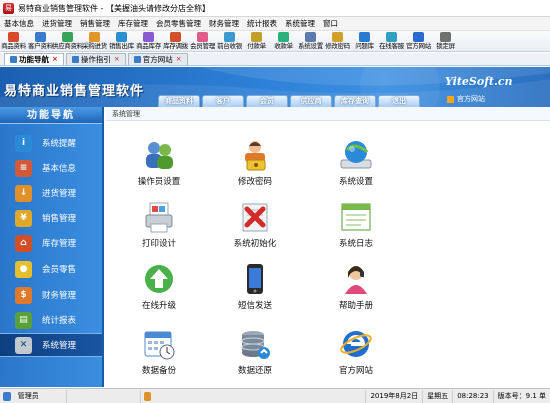 The height and width of the screenshot is (403, 550). I want to click on tab-label: 操作指引, so click(95, 59).